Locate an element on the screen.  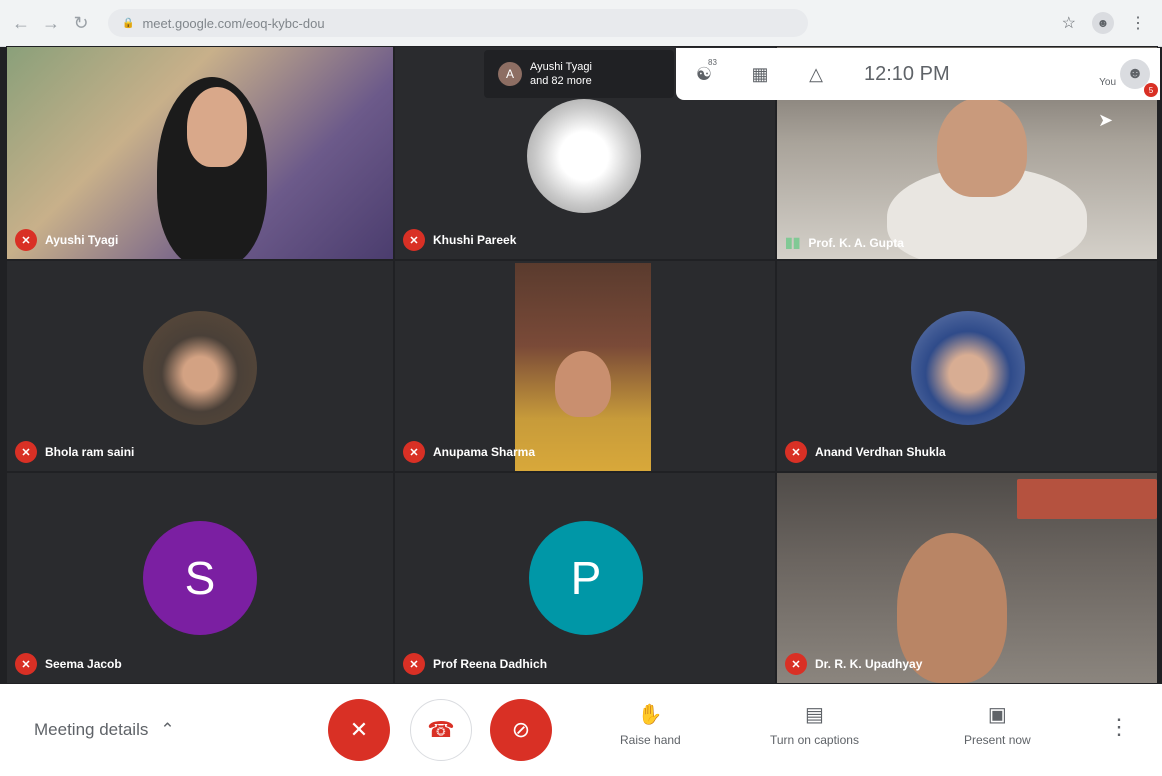
participant-name-tag: ✕ Bhola ram saini is located at coordinates (74, 452).